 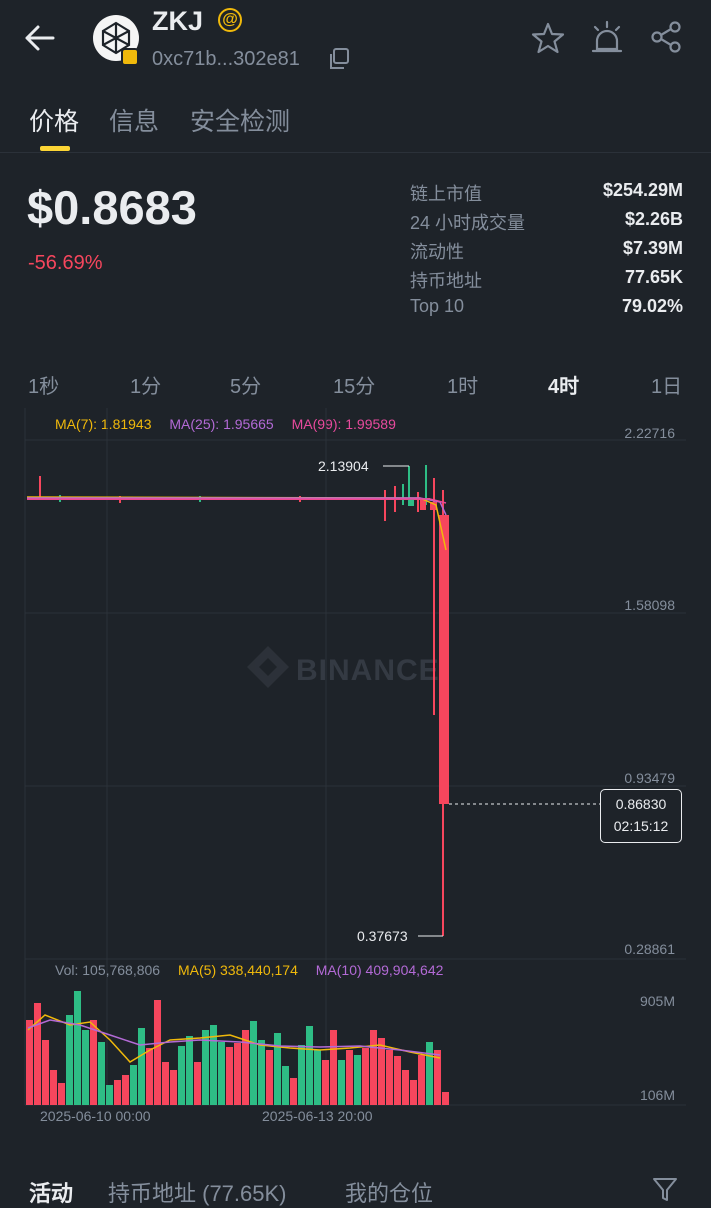 What do you see at coordinates (665, 1189) in the screenshot?
I see `filter-icon` at bounding box center [665, 1189].